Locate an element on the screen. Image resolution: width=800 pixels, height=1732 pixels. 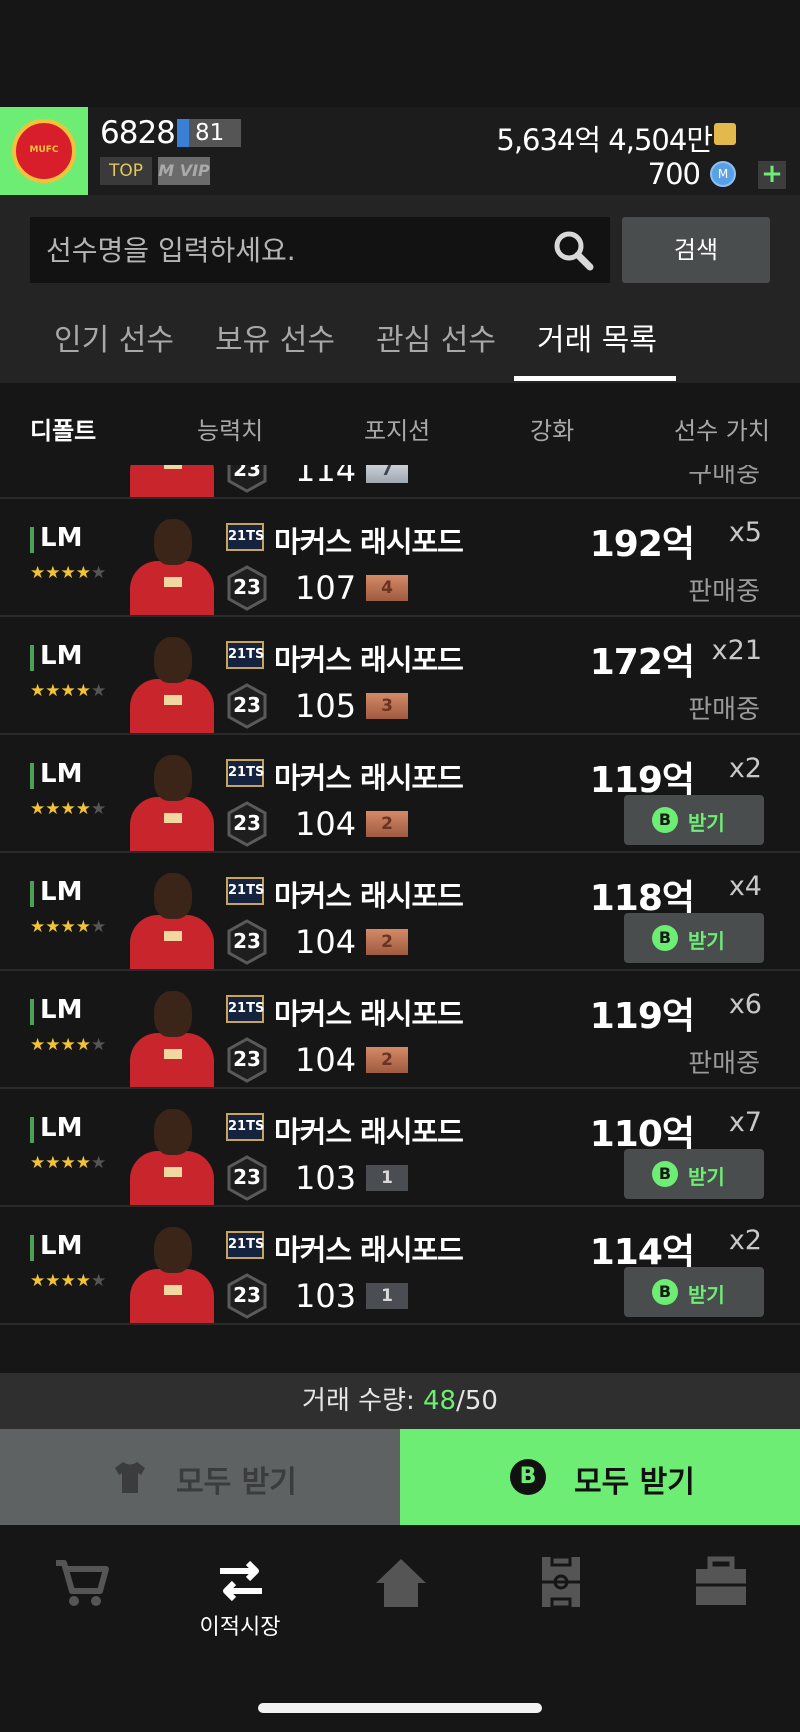
nav-shop is located at coordinates (80, 1598).